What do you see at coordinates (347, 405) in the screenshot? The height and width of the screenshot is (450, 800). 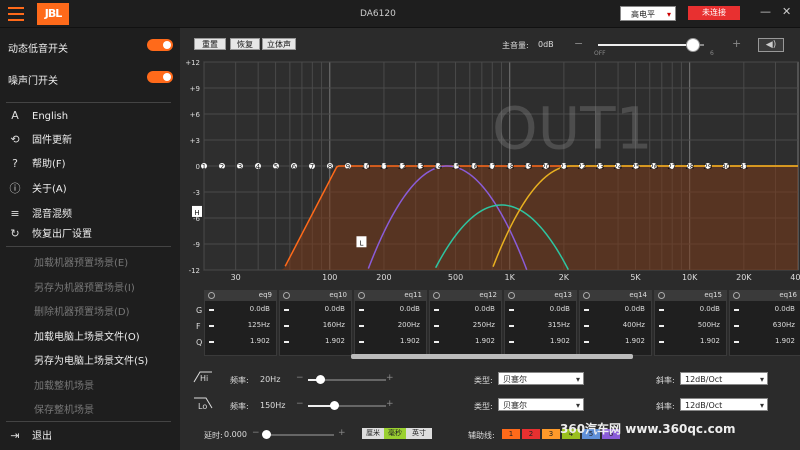 I see `lp-freq-slider` at bounding box center [347, 405].